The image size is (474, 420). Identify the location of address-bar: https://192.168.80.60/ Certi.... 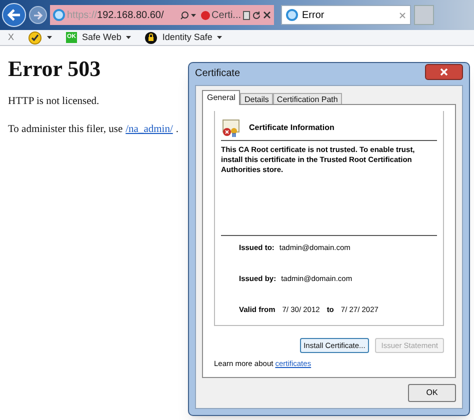
(162, 15).